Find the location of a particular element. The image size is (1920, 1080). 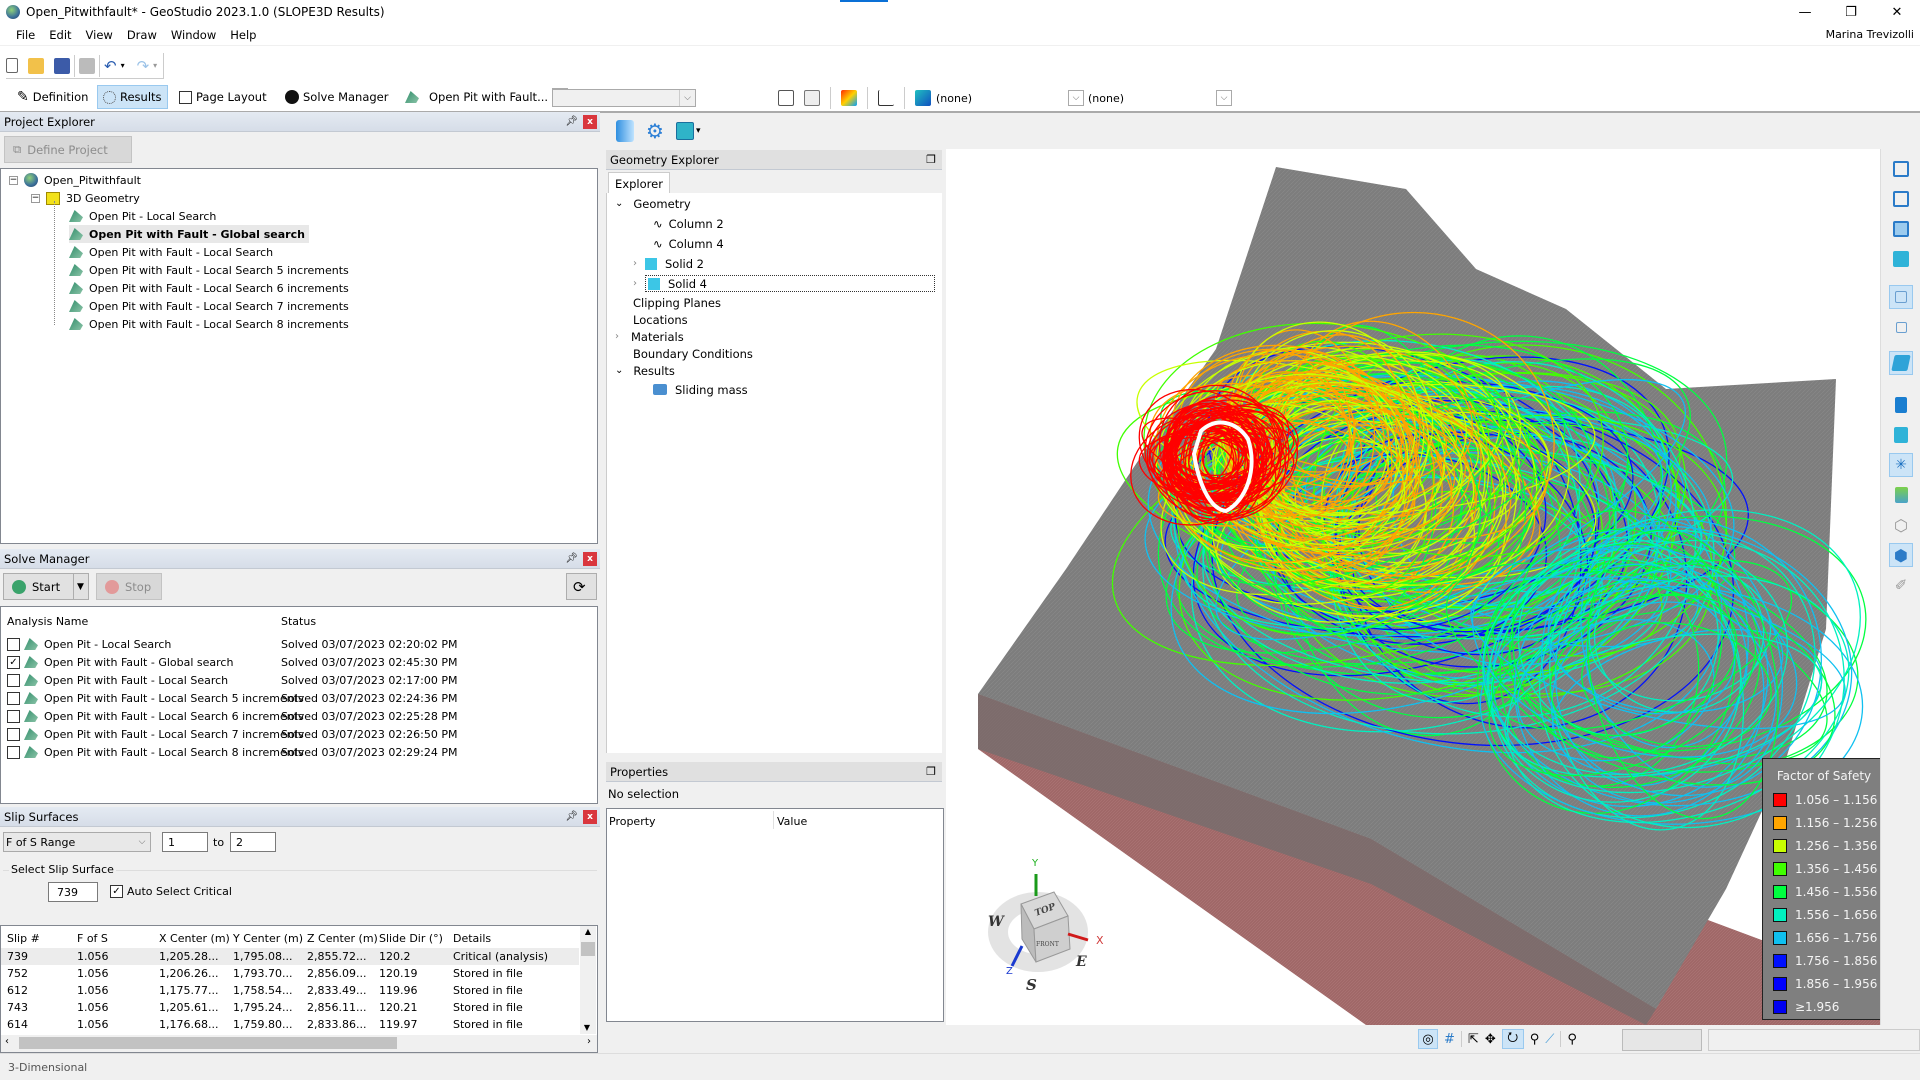

view-3d-icon is located at coordinates (625, 131).